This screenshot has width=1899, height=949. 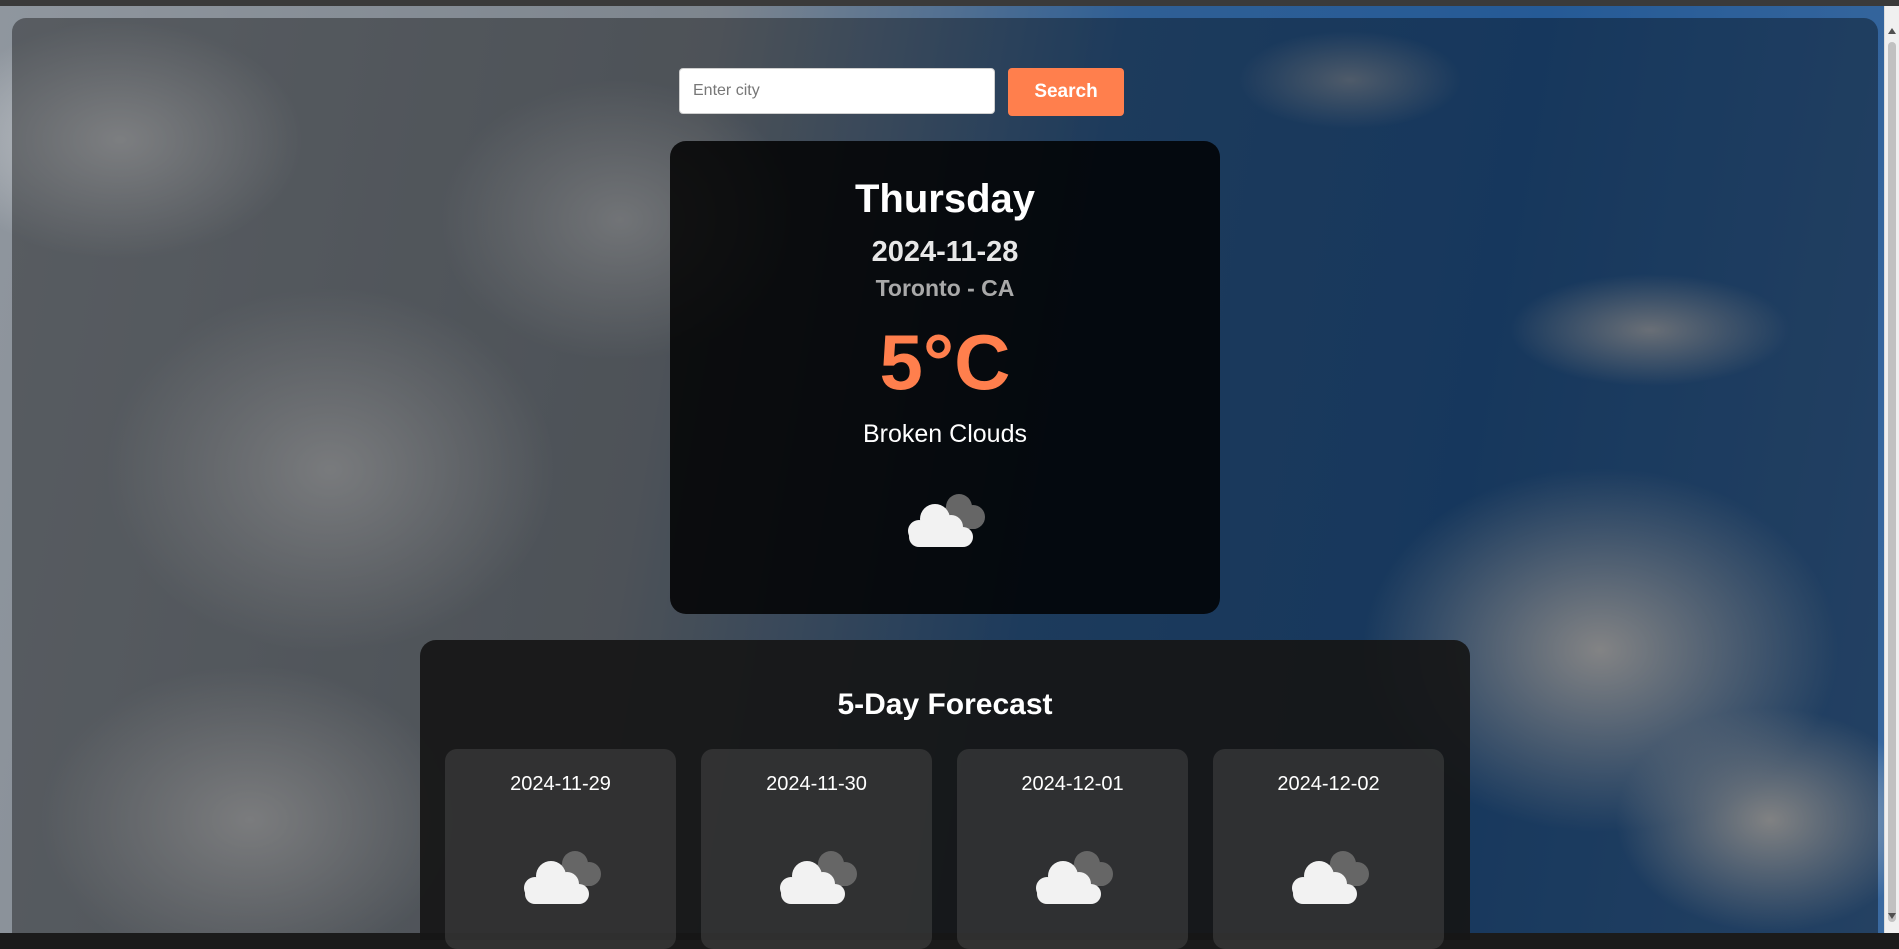 I want to click on forecast-day-card: 2024-12-02, so click(x=1328, y=849).